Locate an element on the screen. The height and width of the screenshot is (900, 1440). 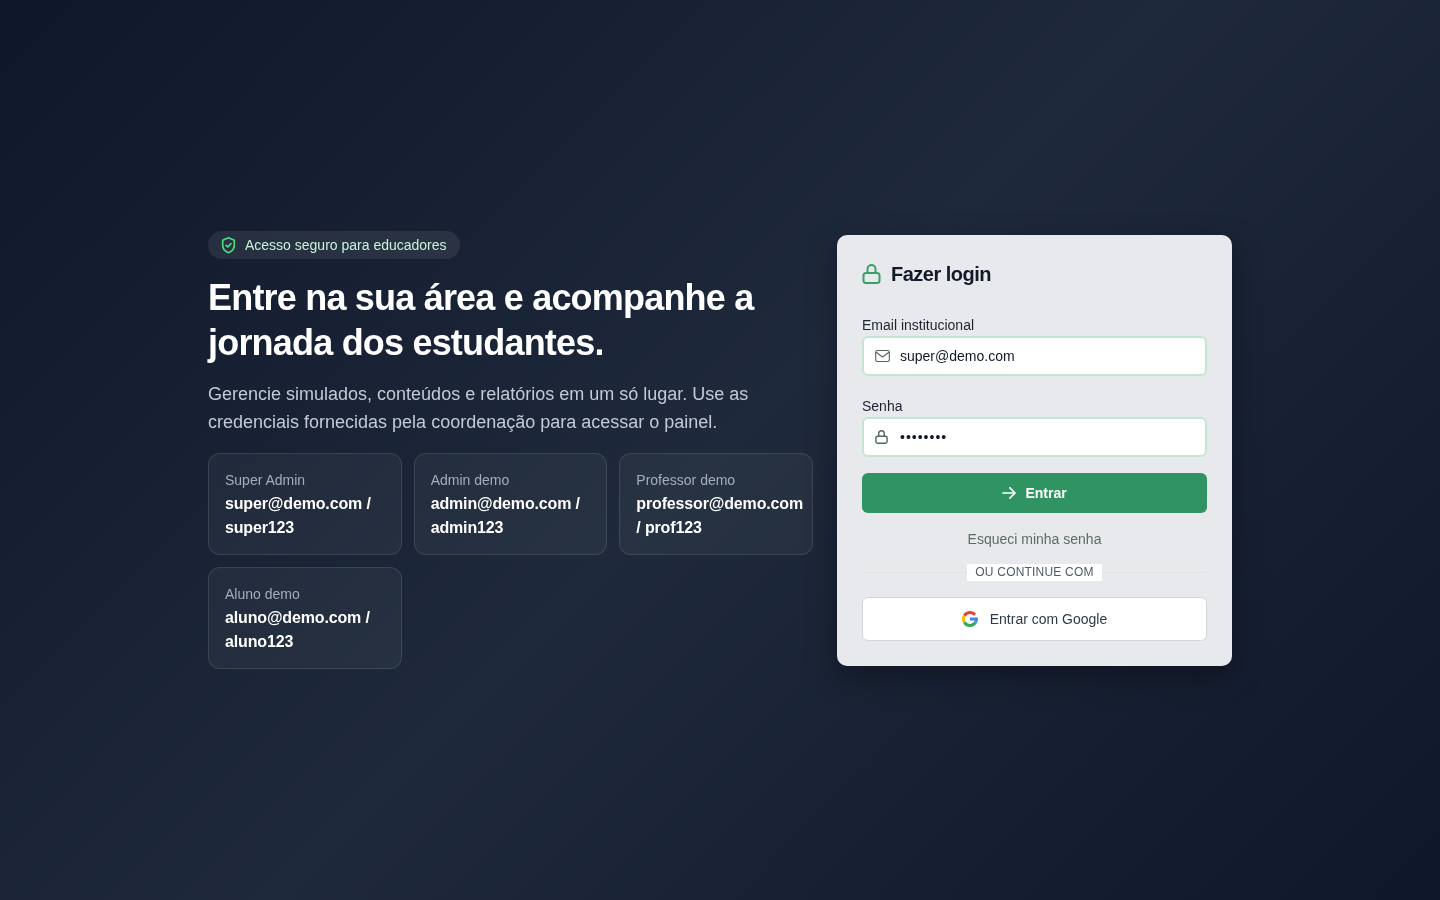
account-role: Professor demo is located at coordinates (686, 480).